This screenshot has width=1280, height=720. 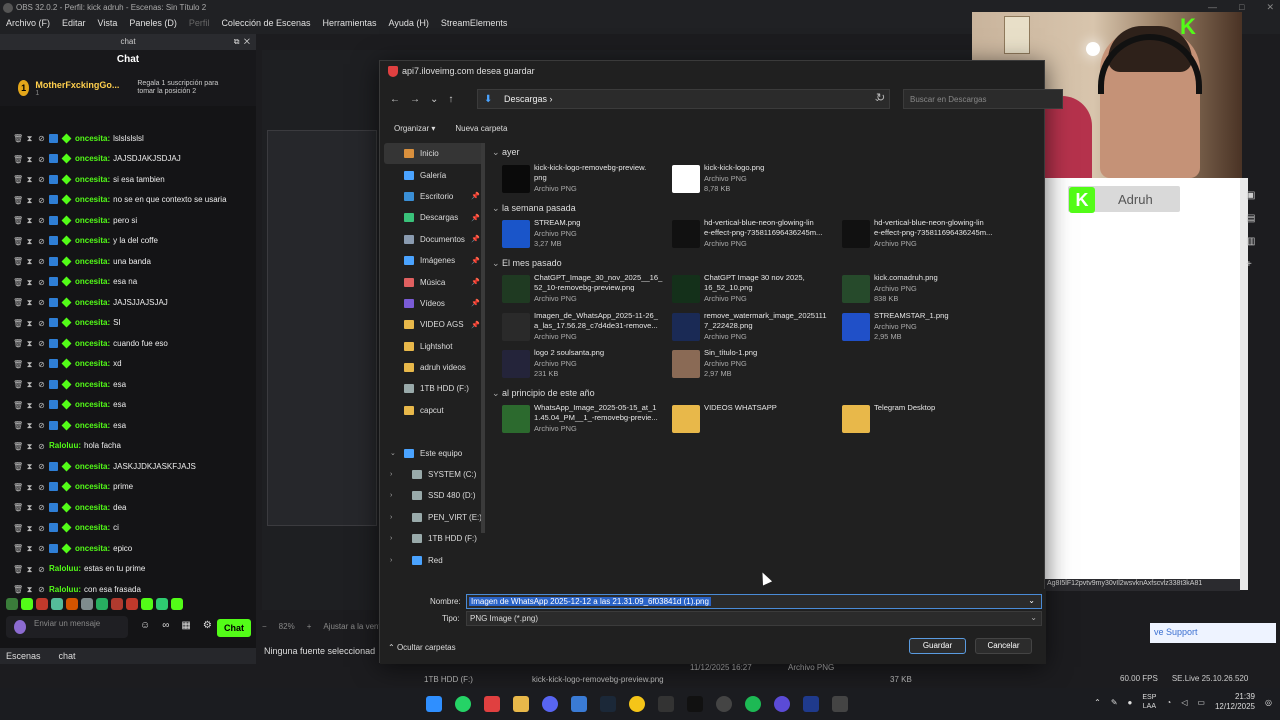 What do you see at coordinates (153, 25) in the screenshot?
I see `menu-item: Paneles (D)` at bounding box center [153, 25].